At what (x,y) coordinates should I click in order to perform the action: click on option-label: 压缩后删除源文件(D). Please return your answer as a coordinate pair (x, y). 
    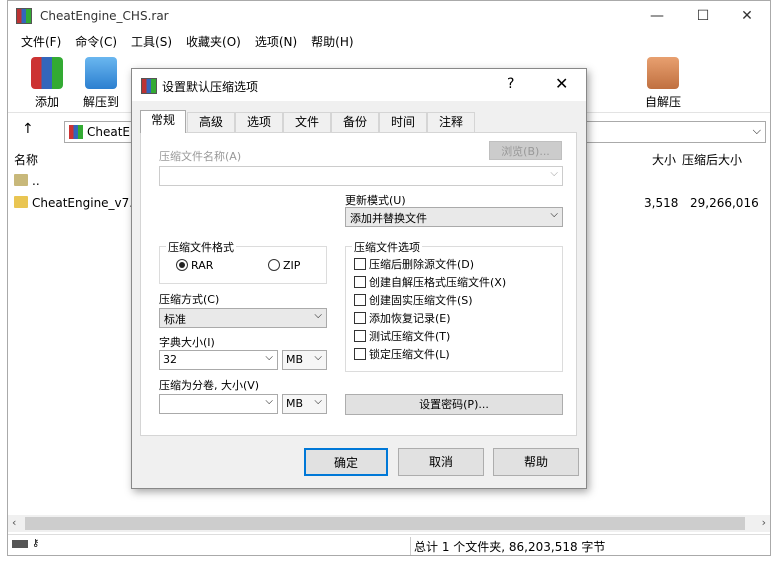
    Looking at the image, I should click on (422, 264).